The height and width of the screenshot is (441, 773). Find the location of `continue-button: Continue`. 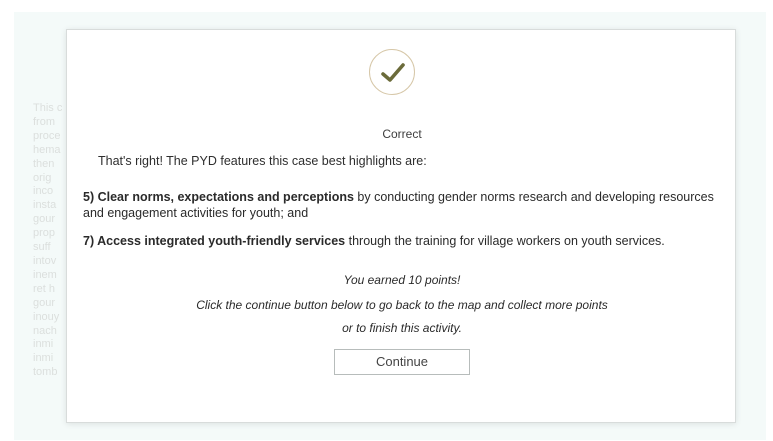

continue-button: Continue is located at coordinates (402, 362).